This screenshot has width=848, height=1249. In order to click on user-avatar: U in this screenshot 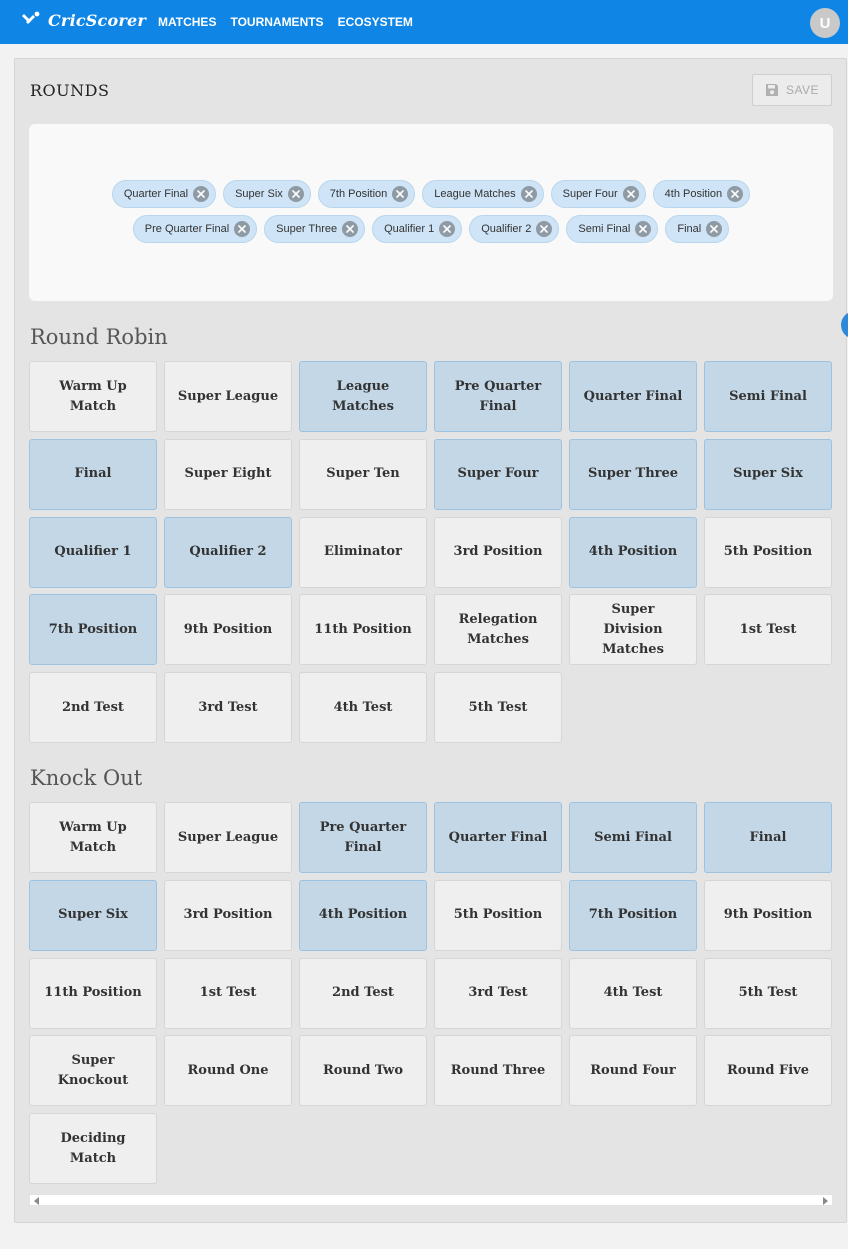, I will do `click(825, 23)`.